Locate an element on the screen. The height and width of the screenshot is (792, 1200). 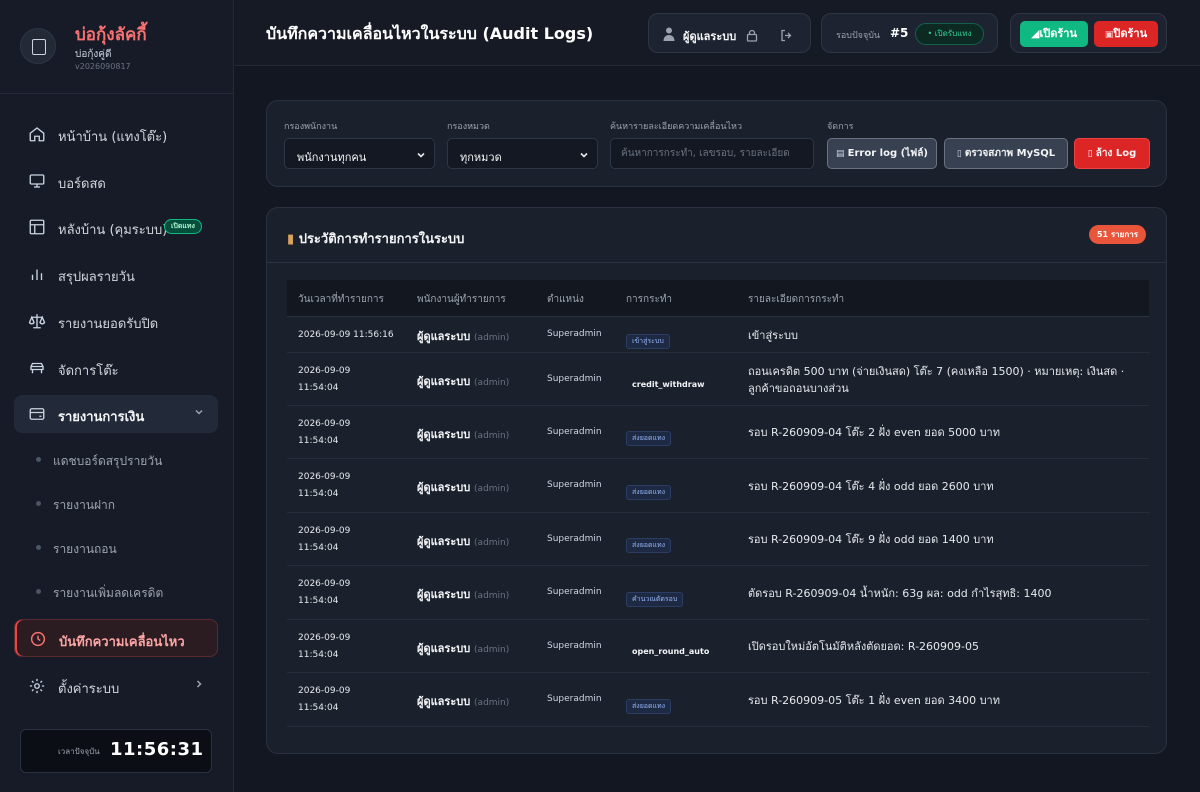
logout-icon is located at coordinates (786, 34).